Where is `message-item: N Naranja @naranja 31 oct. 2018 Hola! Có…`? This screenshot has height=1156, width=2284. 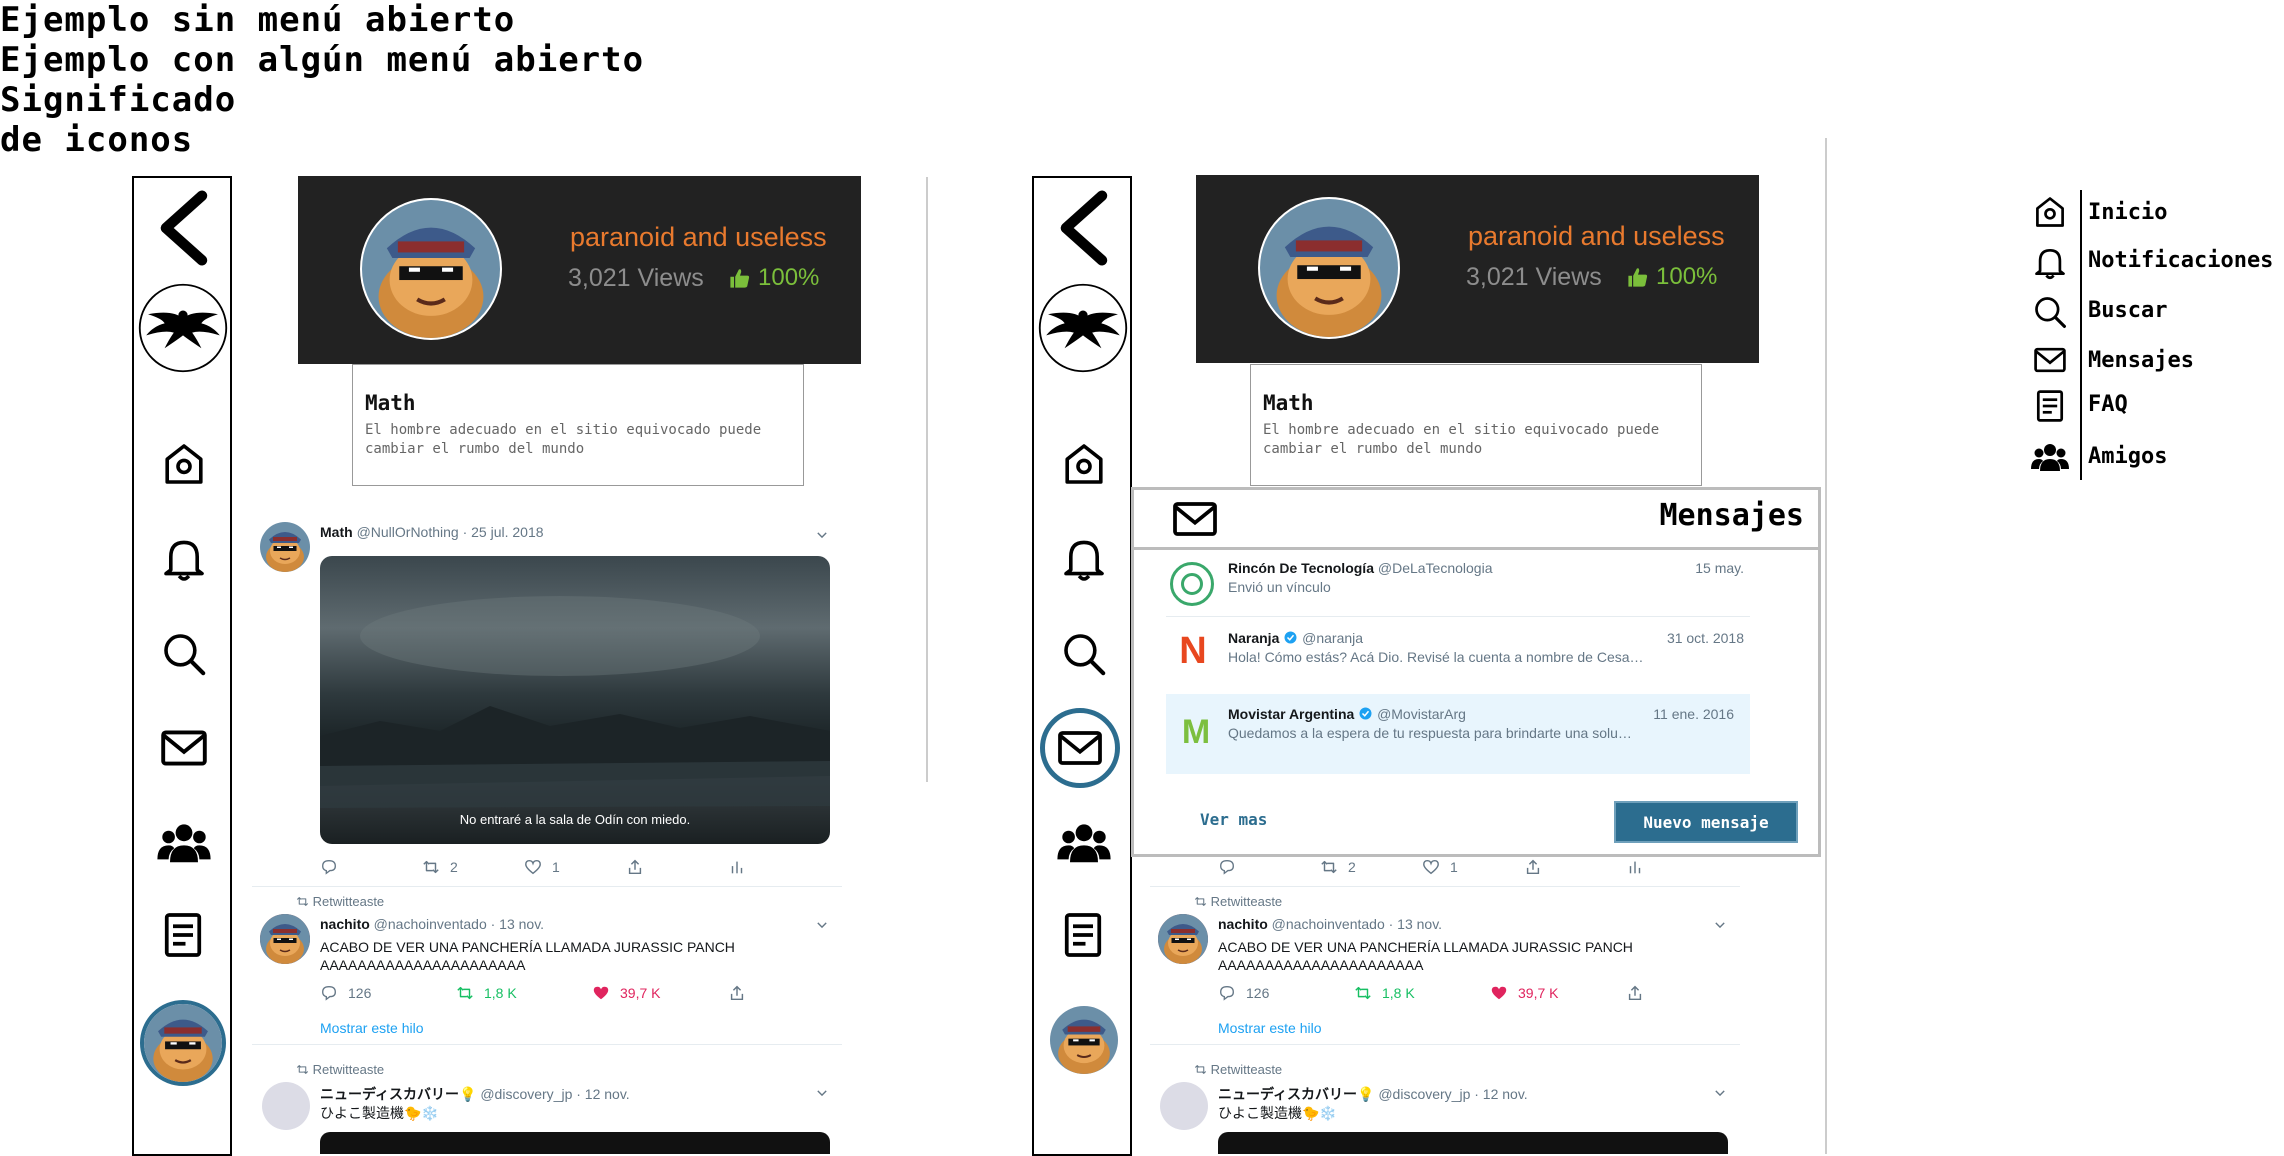 message-item: N Naranja @naranja 31 oct. 2018 Hola! Có… is located at coordinates (1458, 653).